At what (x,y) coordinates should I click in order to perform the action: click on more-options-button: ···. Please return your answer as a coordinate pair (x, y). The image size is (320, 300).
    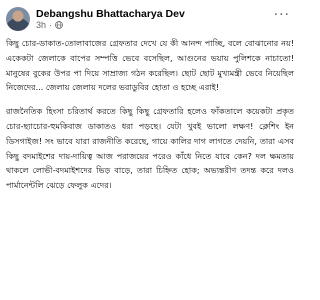
    Looking at the image, I should click on (282, 15).